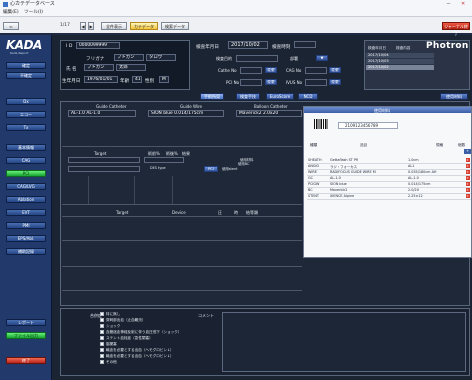 This screenshot has width=472, height=380. What do you see at coordinates (368, 125) in the screenshot?
I see `barcode-input: 2109123456789` at bounding box center [368, 125].